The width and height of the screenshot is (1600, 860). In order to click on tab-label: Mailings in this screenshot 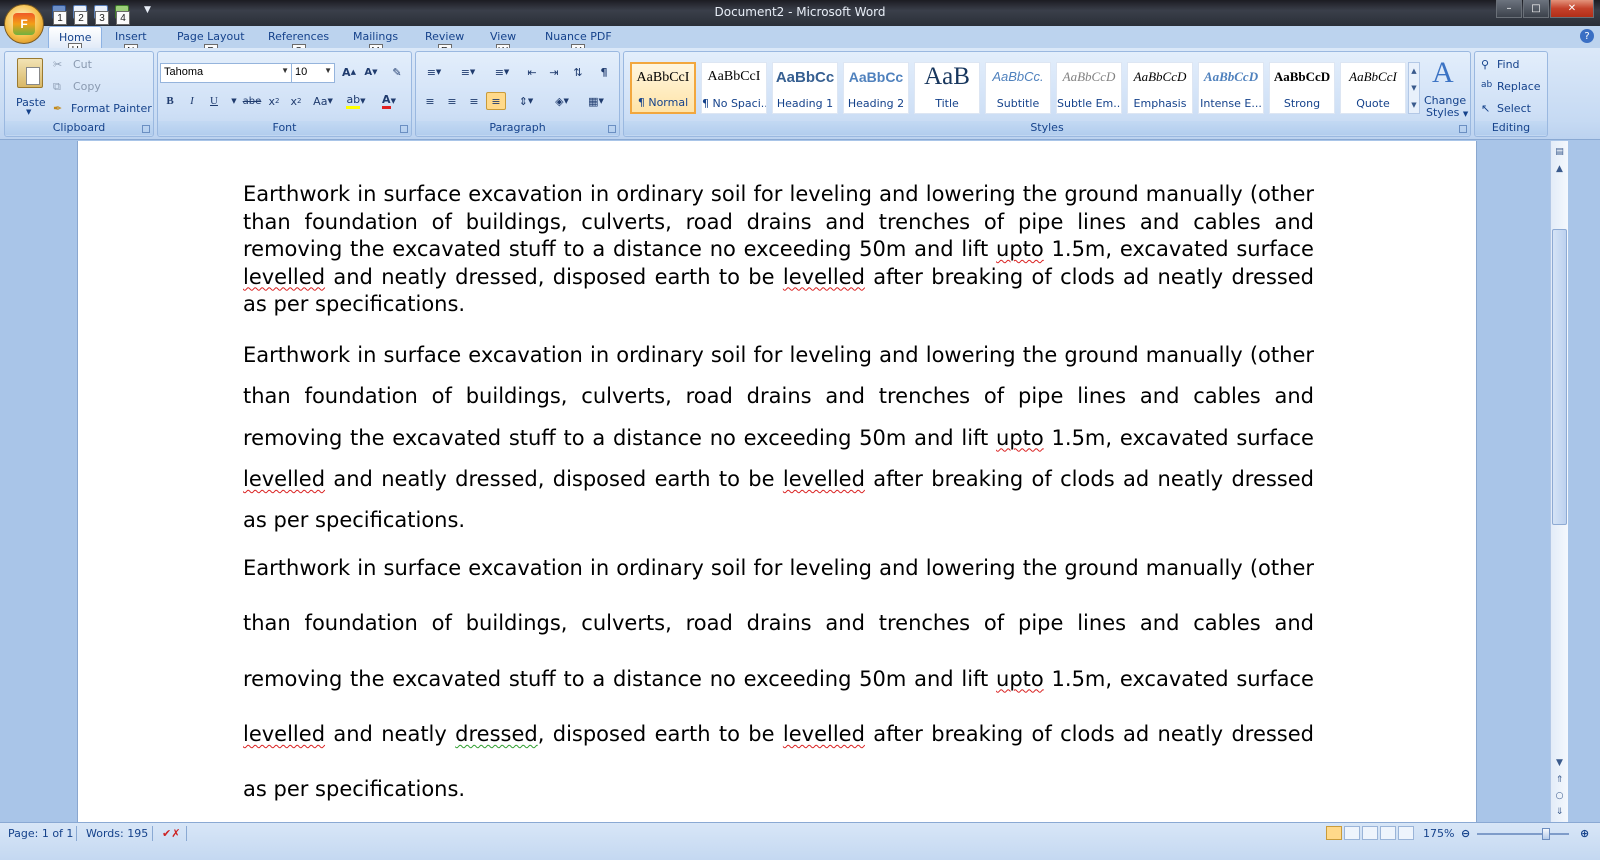, I will do `click(376, 36)`.